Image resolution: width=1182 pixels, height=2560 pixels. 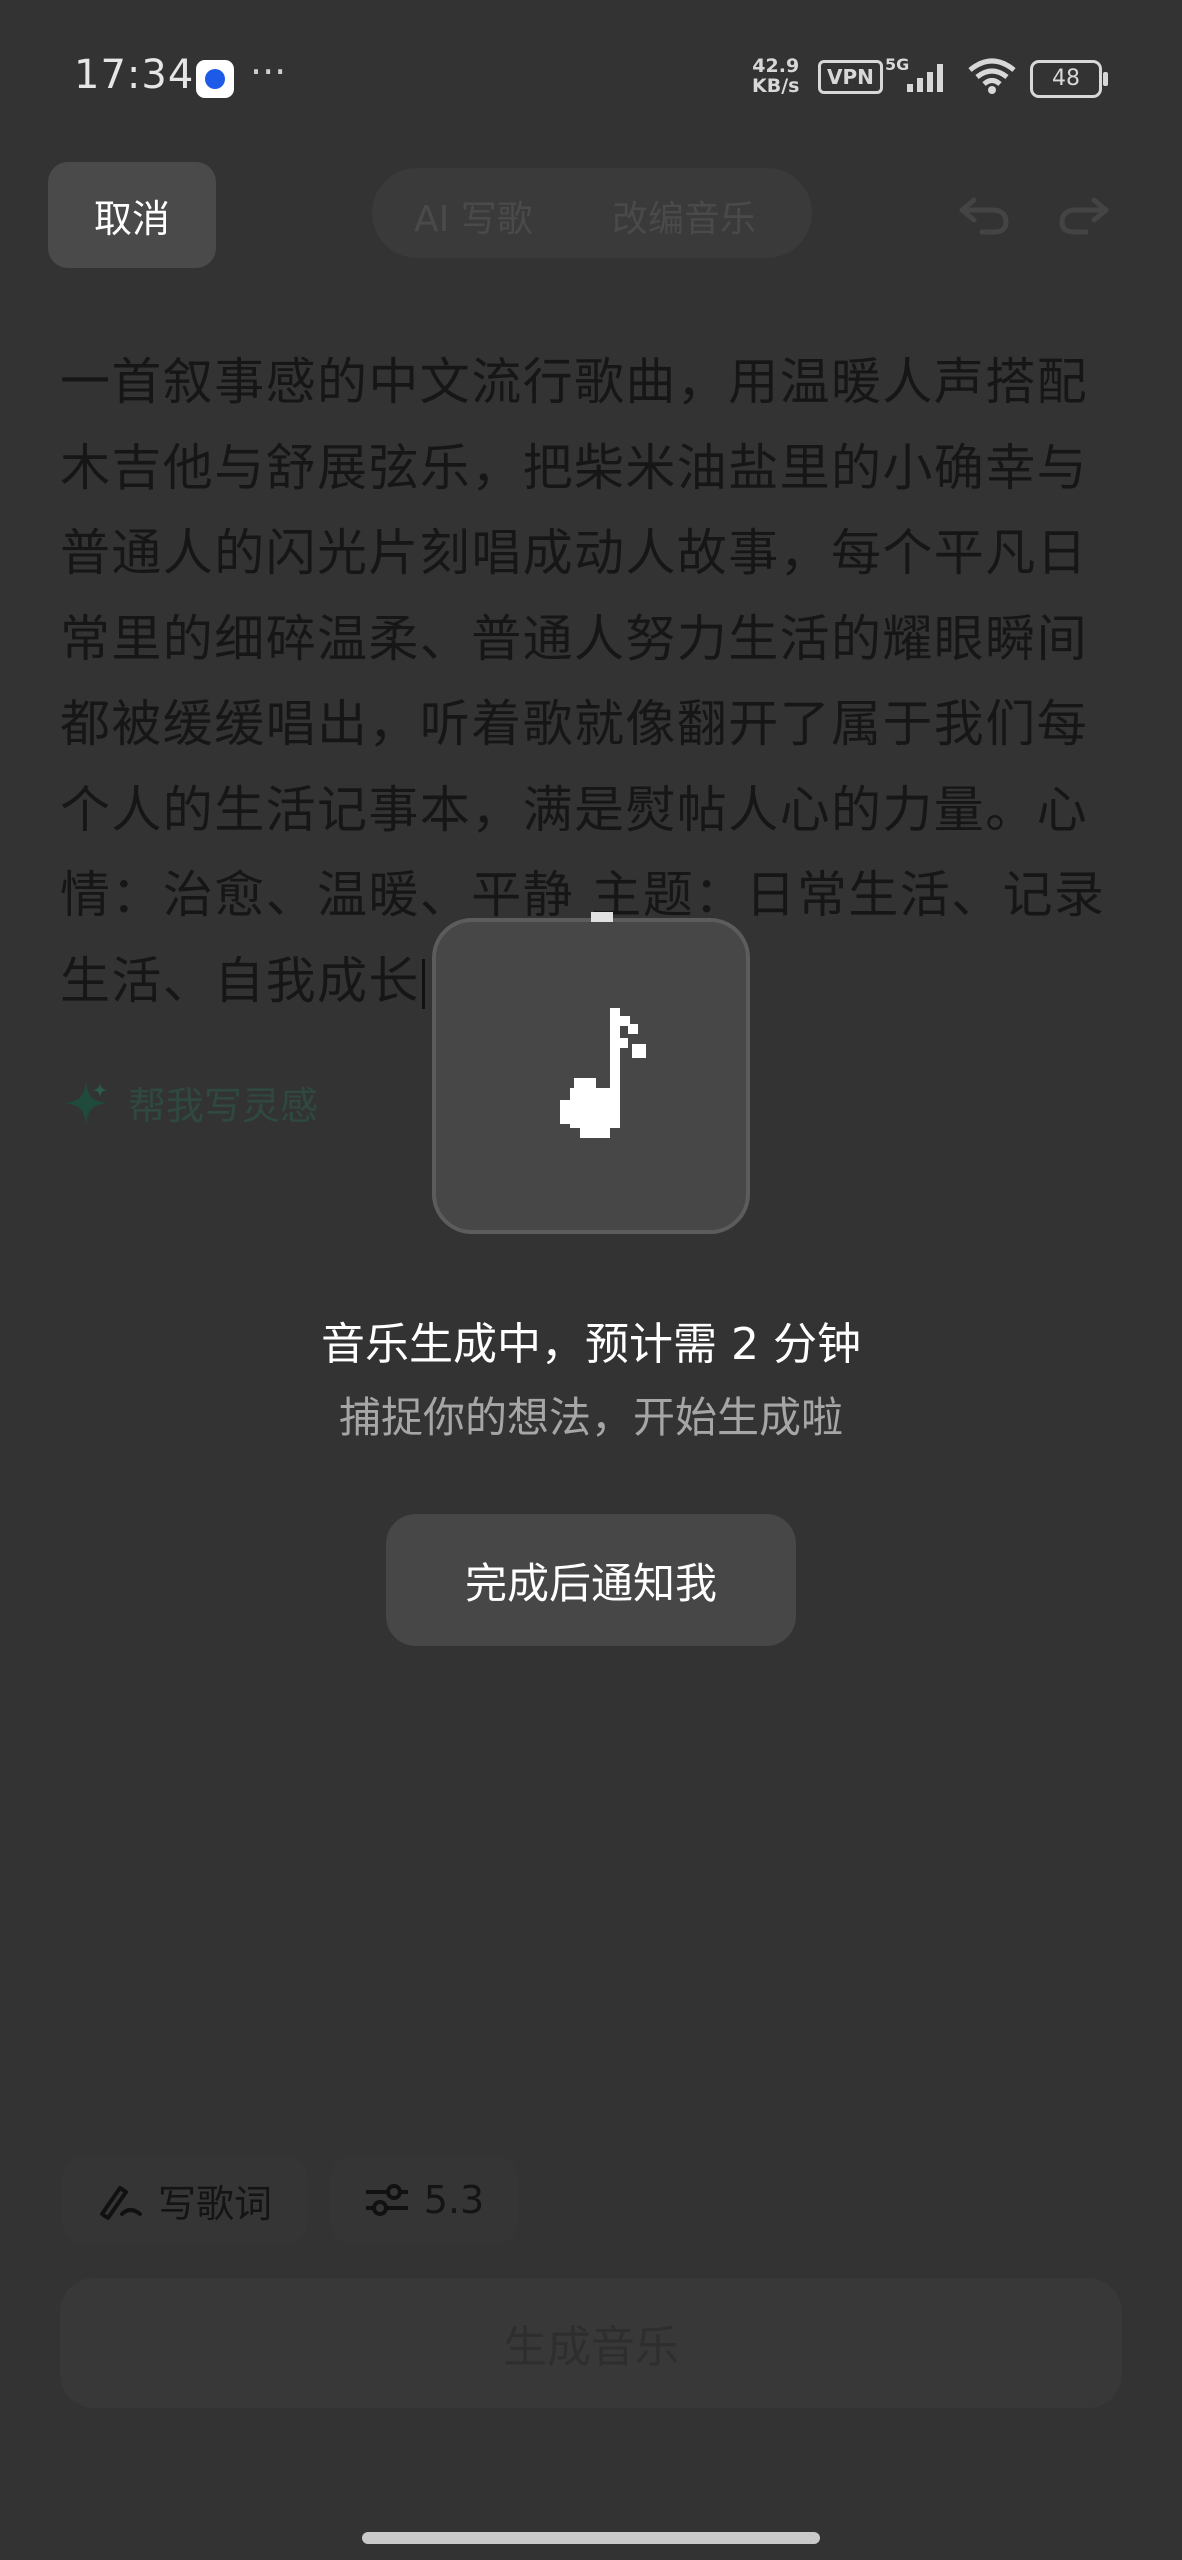 I want to click on vpn-badge: VPN, so click(x=850, y=77).